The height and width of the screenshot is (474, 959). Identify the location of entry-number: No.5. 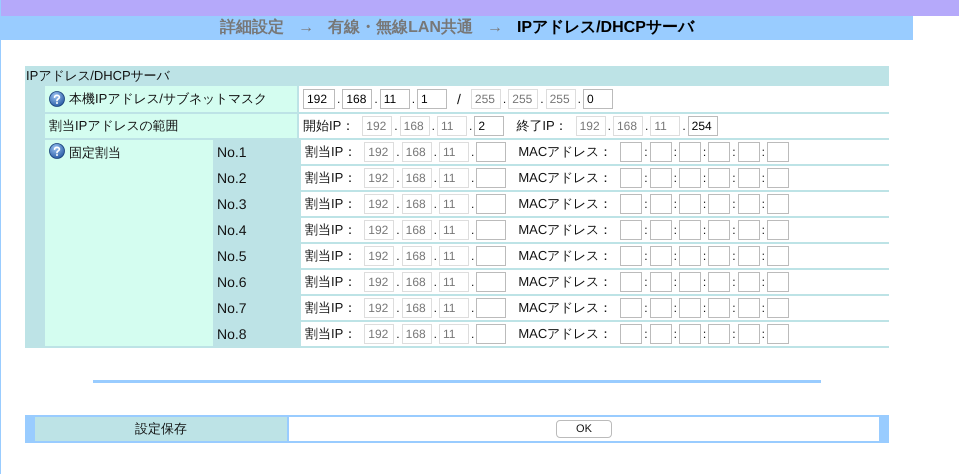
(232, 256).